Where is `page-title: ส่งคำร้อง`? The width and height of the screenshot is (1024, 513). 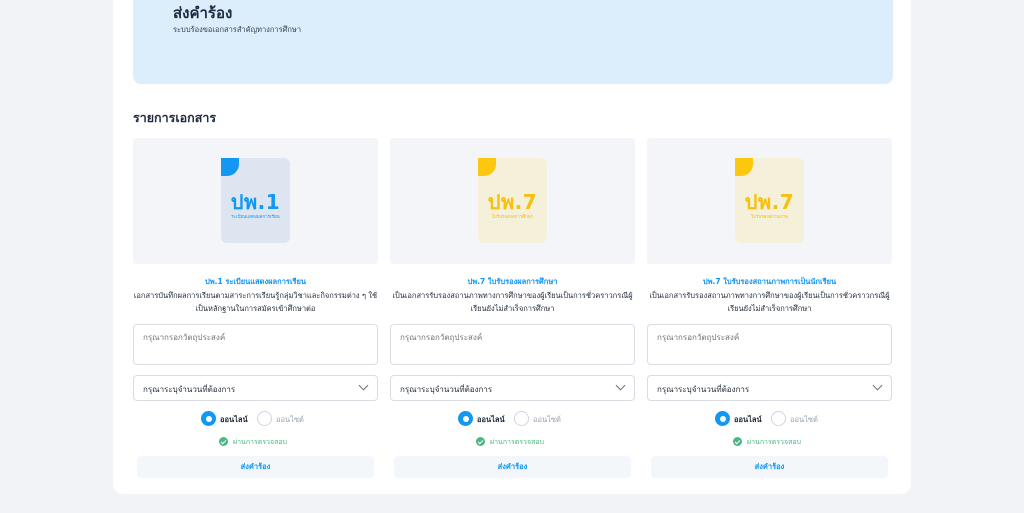
page-title: ส่งคำร้อง is located at coordinates (203, 13).